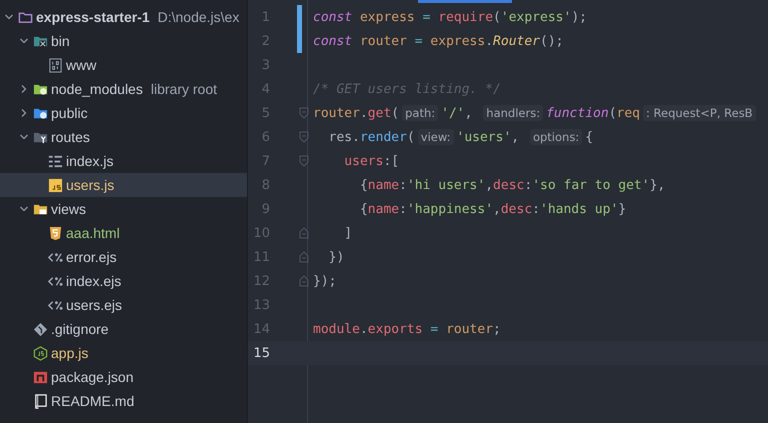 The image size is (768, 423). What do you see at coordinates (436, 137) in the screenshot?
I see `inlay-hint: view:` at bounding box center [436, 137].